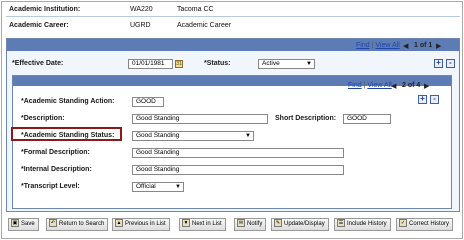  I want to click on description-label: *Description:, so click(43, 118).